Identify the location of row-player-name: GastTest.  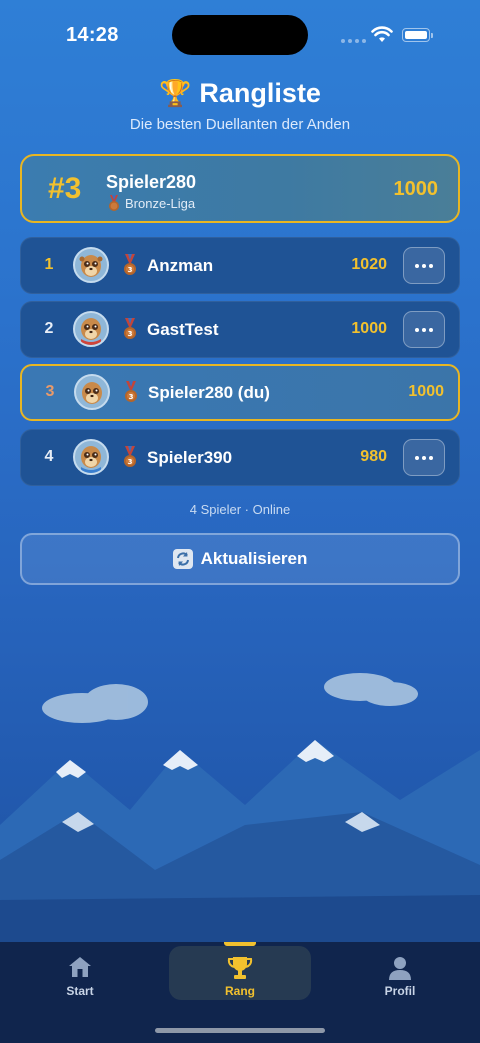
(183, 329).